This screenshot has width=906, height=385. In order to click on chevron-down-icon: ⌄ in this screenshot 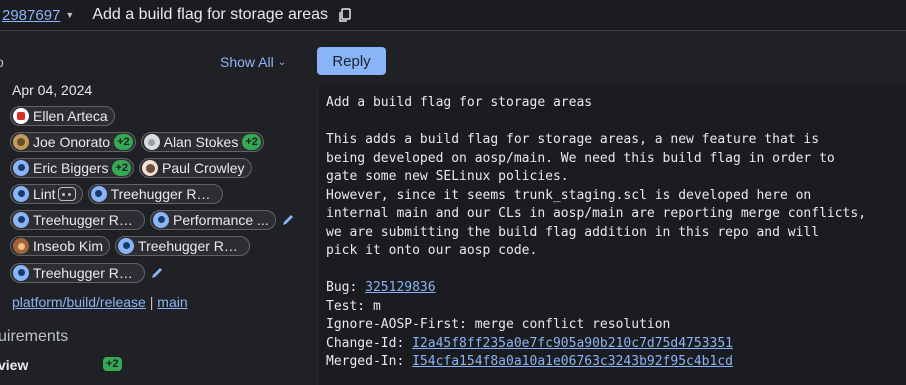, I will do `click(282, 62)`.